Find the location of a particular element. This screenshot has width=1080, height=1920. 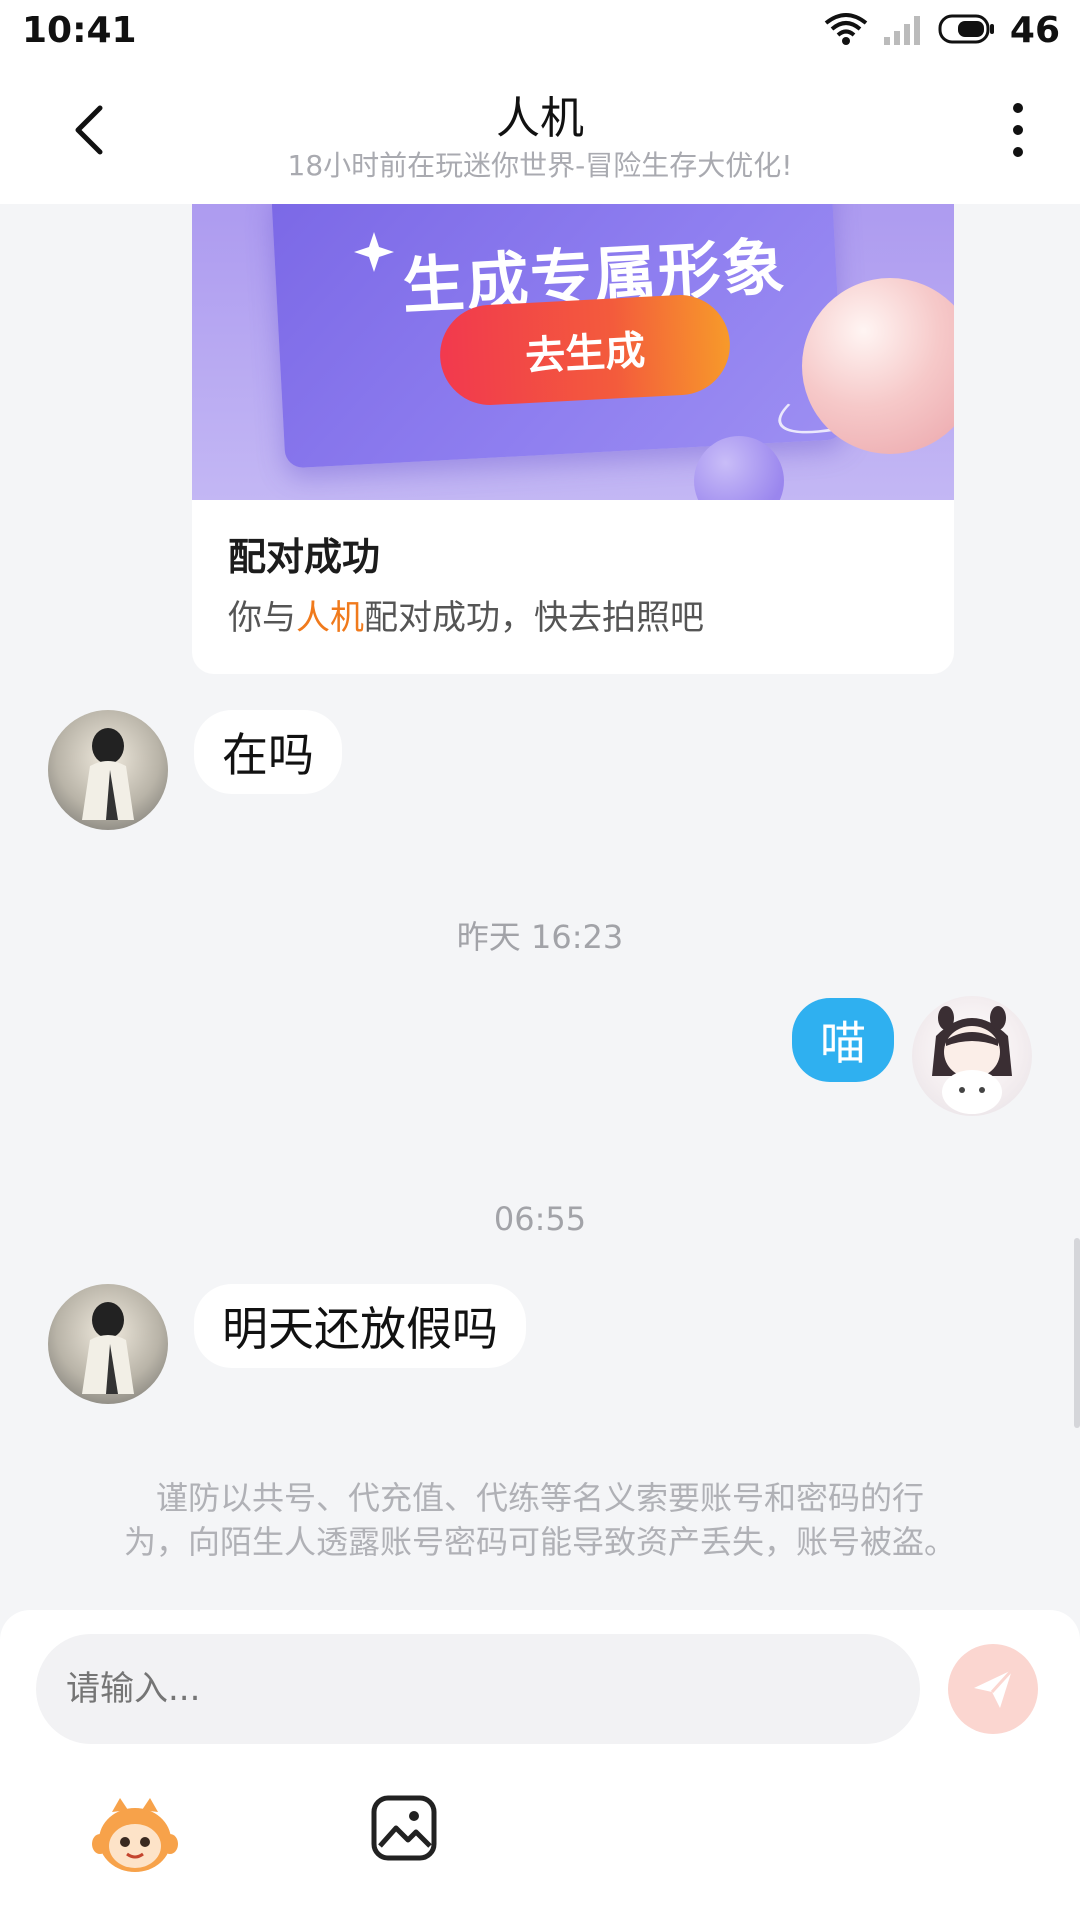

status-icons: 46 is located at coordinates (942, 30).